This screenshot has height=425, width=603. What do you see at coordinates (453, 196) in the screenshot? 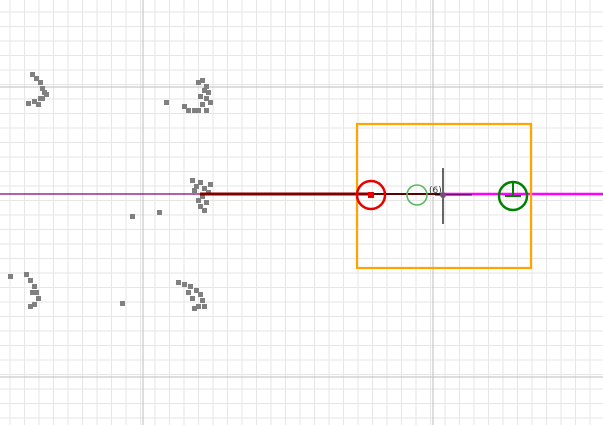
I see `heading-tick-icon` at bounding box center [453, 196].